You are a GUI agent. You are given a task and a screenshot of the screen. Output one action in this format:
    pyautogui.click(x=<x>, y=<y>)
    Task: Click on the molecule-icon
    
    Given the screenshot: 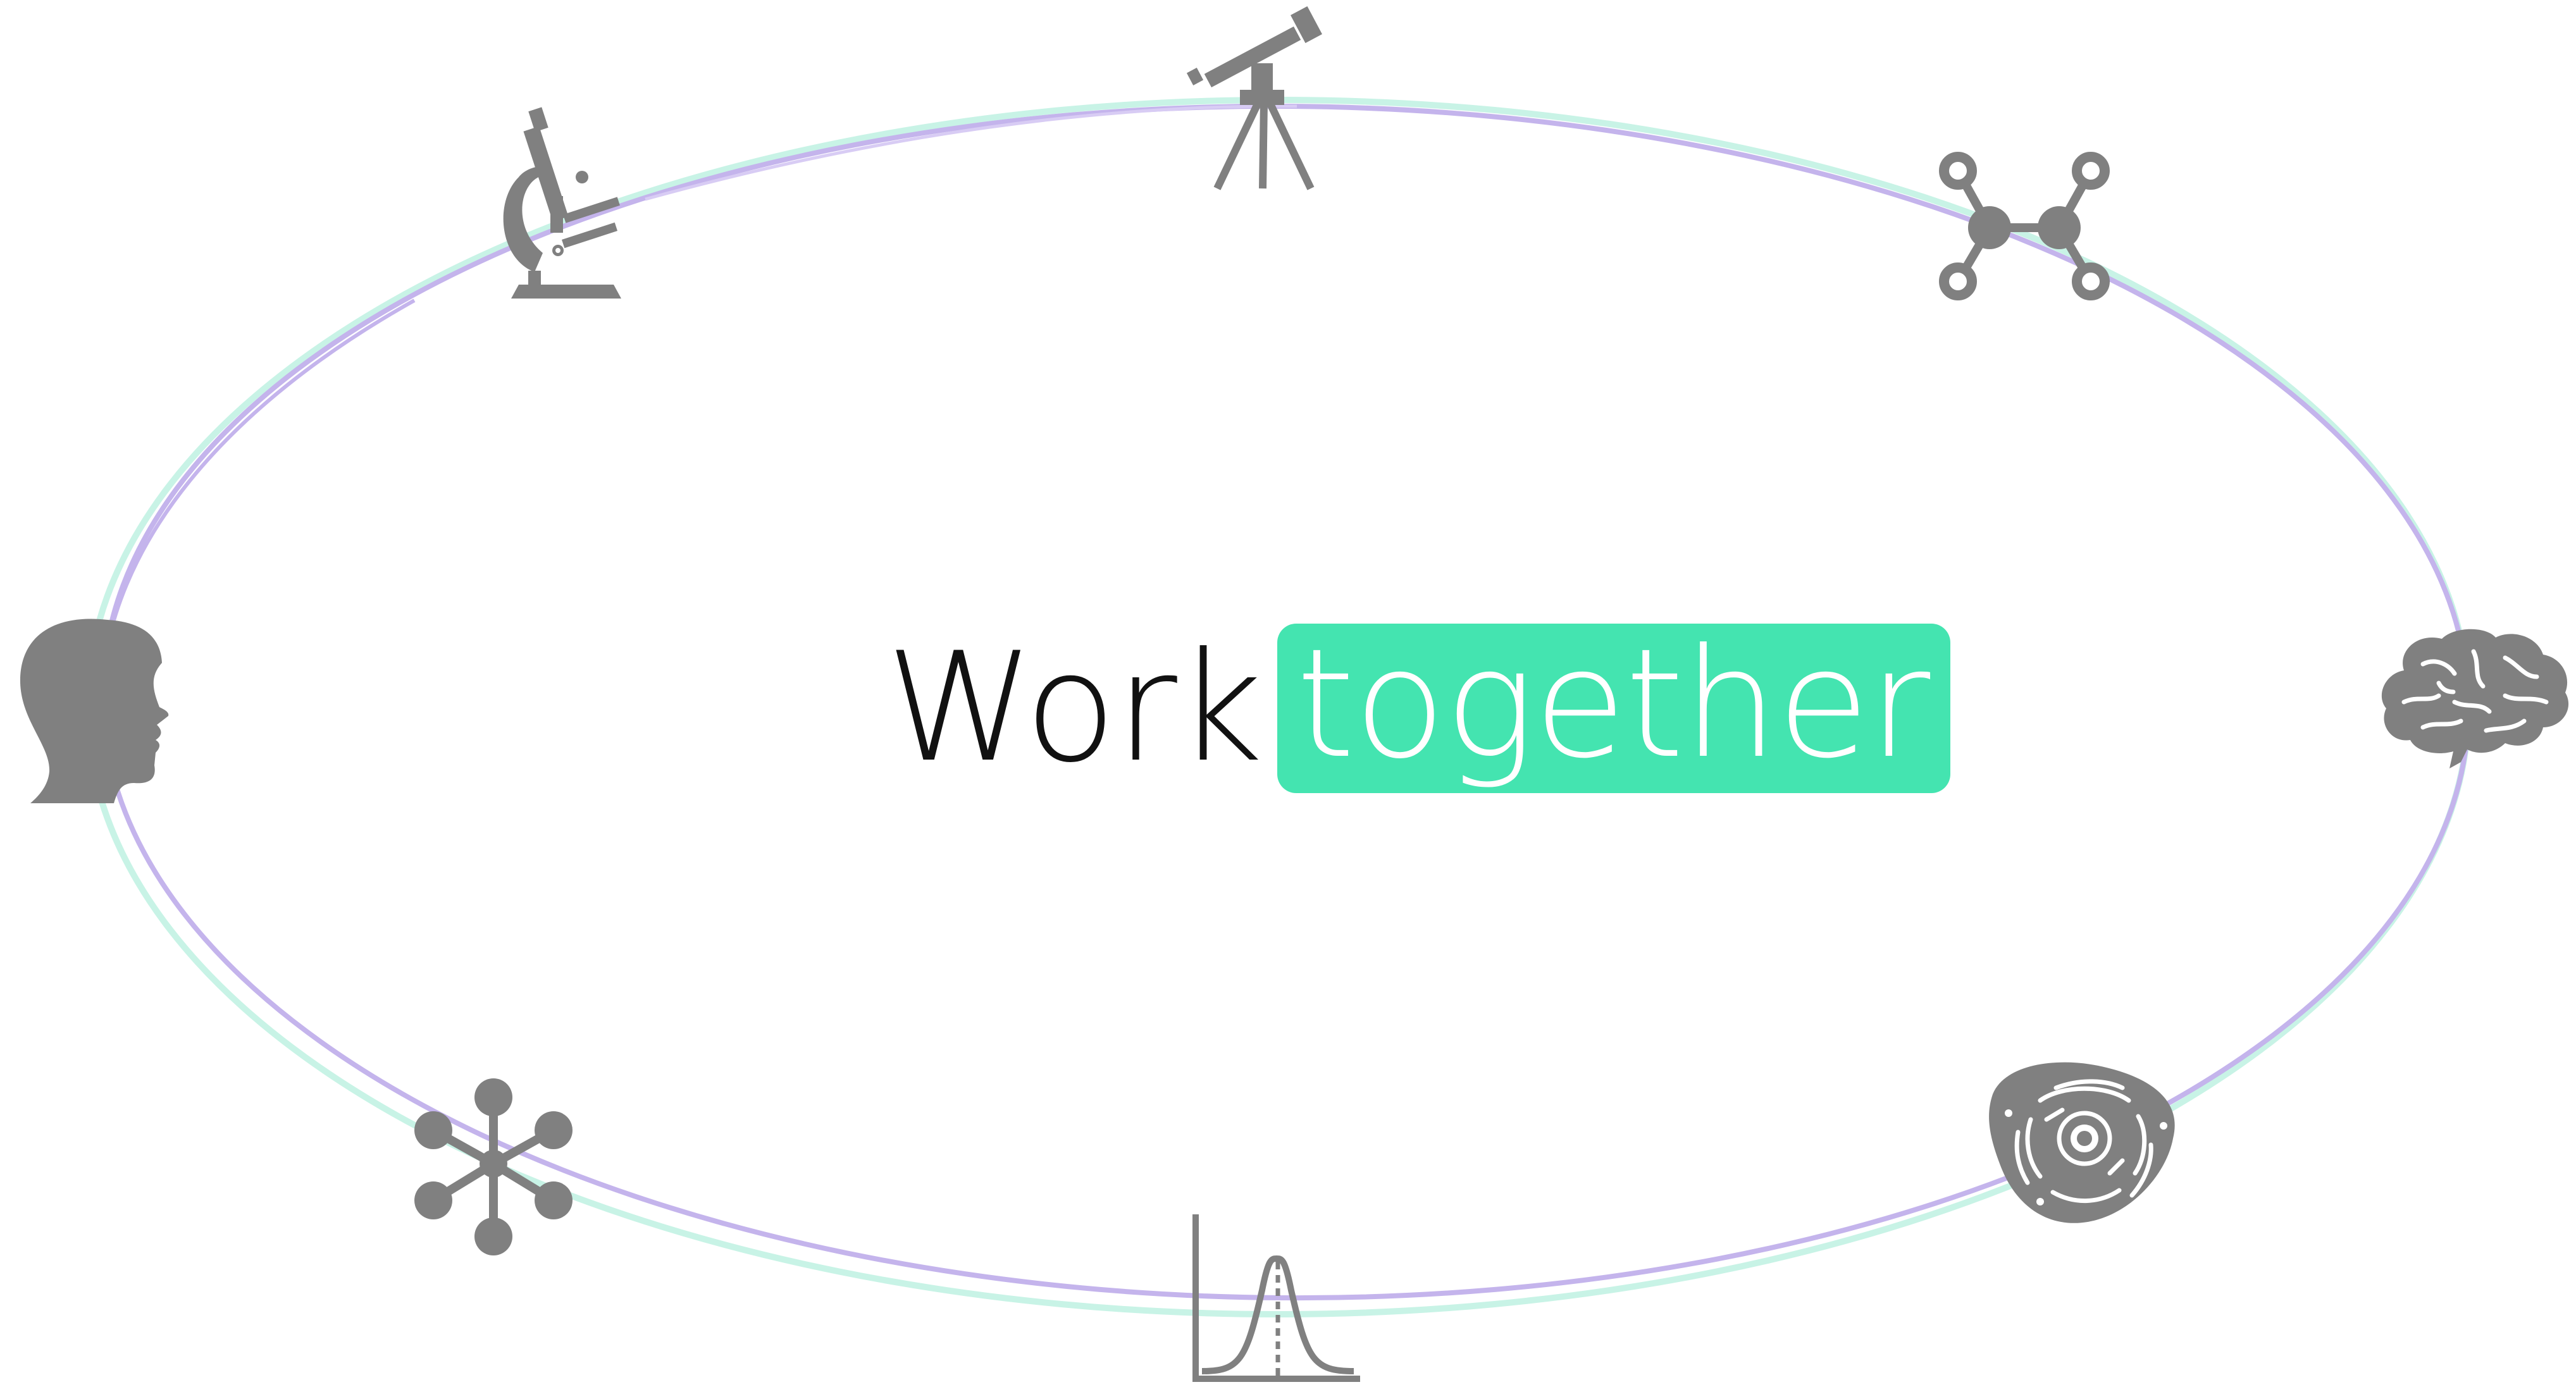 What is the action you would take?
    pyautogui.click(x=2024, y=228)
    